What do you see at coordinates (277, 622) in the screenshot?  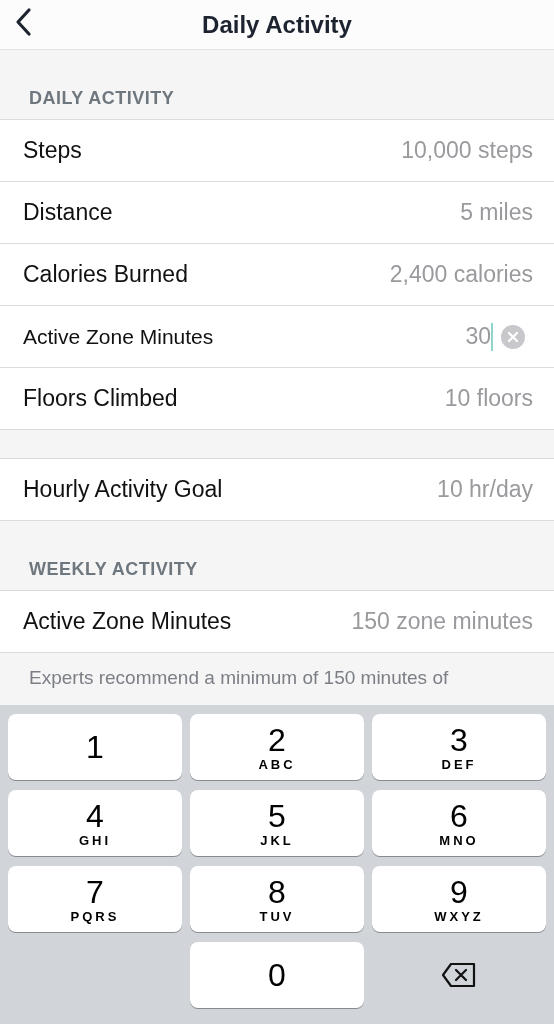 I see `setting-row: Active Zone Minutes 150 zone minutes` at bounding box center [277, 622].